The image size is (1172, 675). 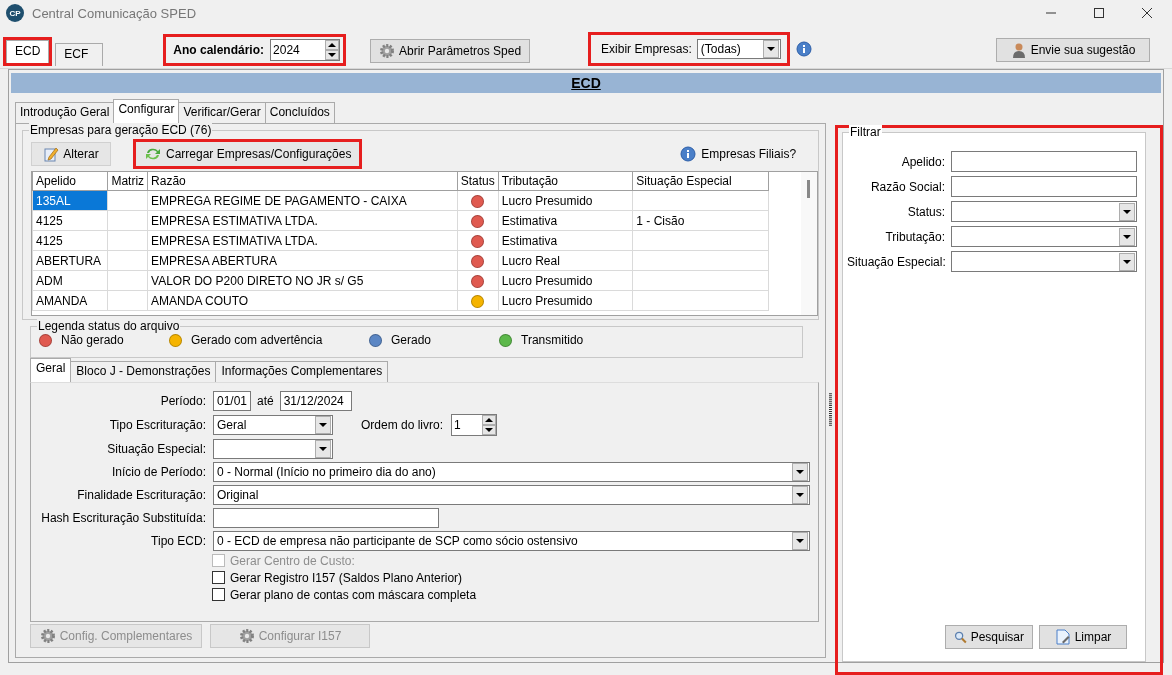 What do you see at coordinates (232, 401) in the screenshot?
I see `date-field: 01/01` at bounding box center [232, 401].